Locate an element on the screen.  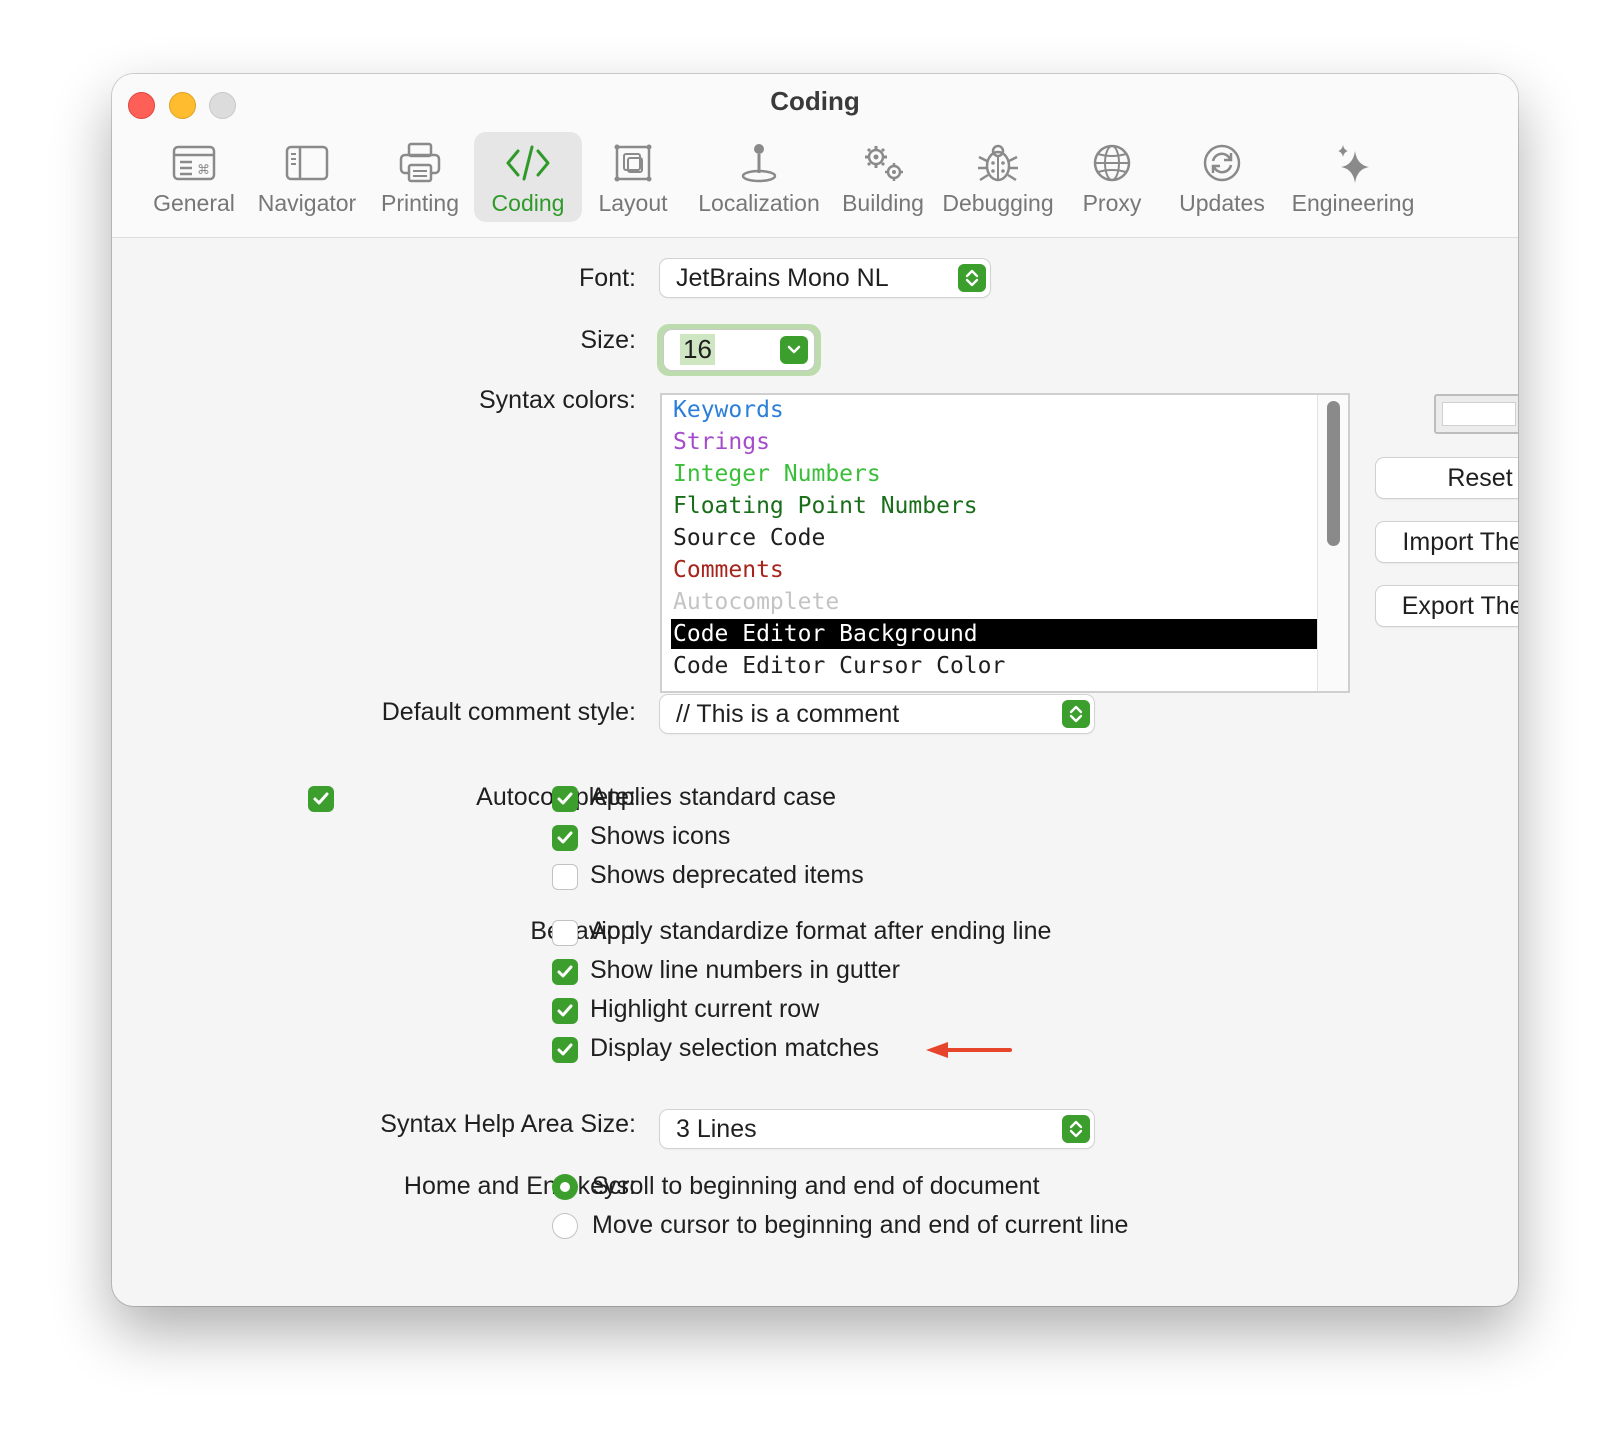
tab-building: Building is located at coordinates (883, 177).